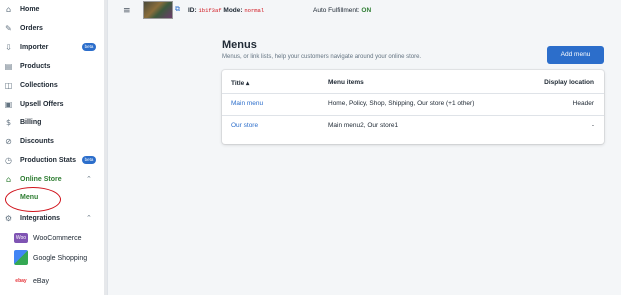  Describe the element at coordinates (254, 10) in the screenshot. I see `mode-value: normal` at that location.